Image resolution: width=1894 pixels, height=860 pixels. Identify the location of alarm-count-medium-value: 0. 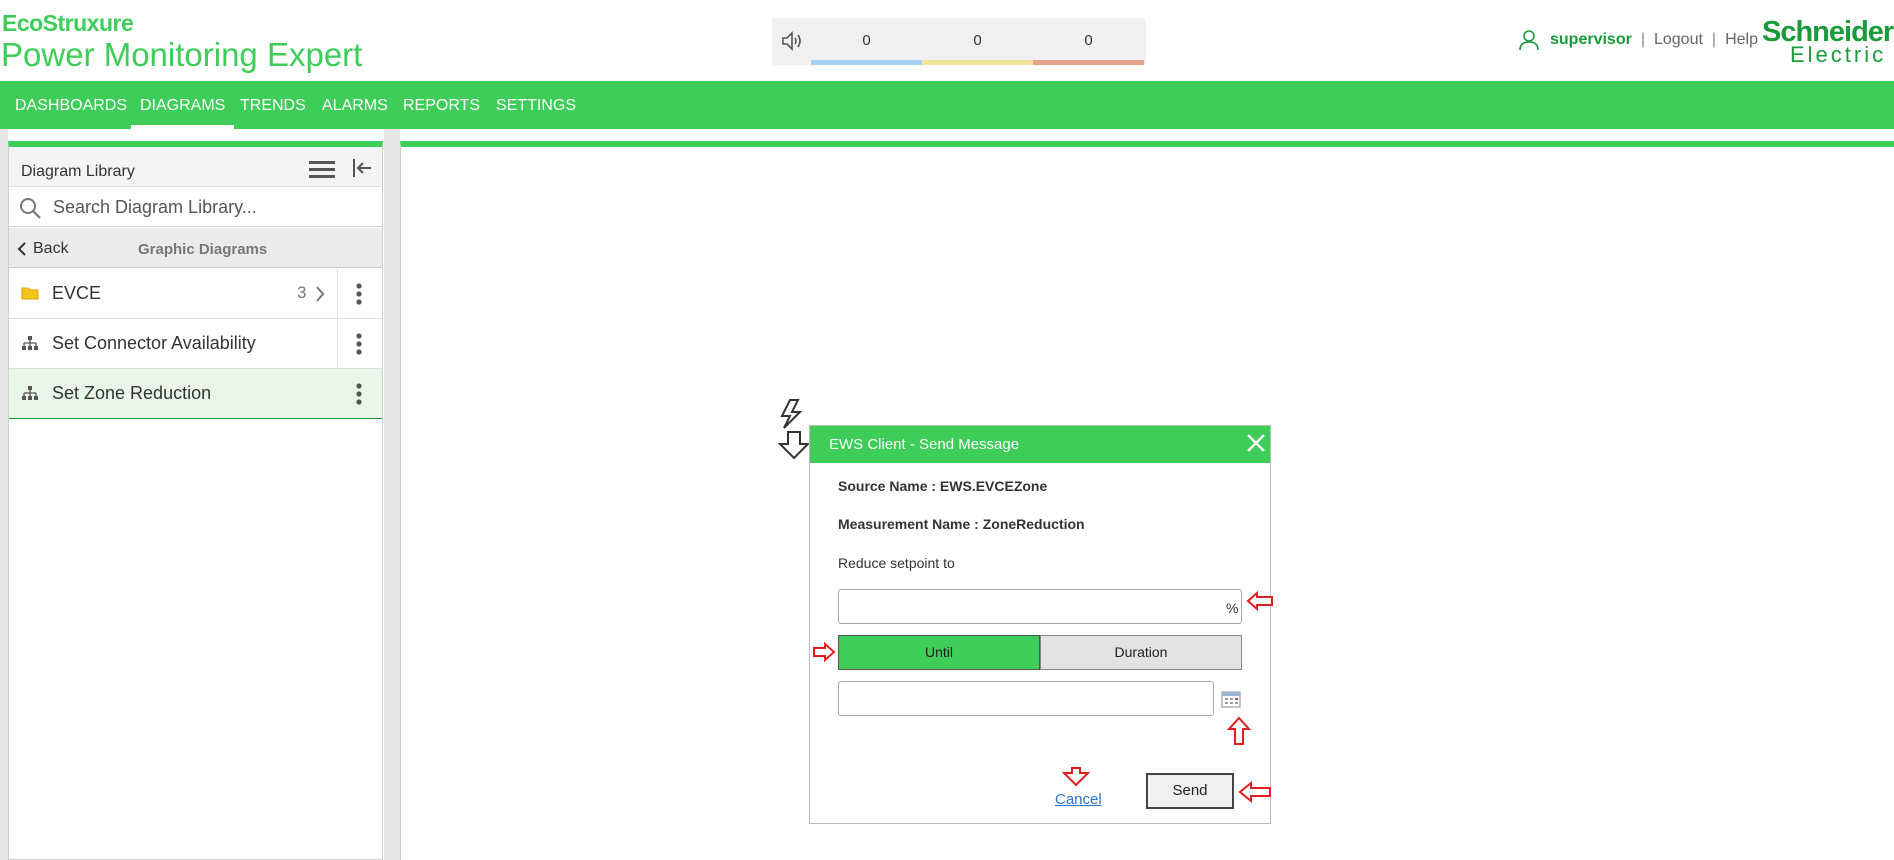
(977, 40).